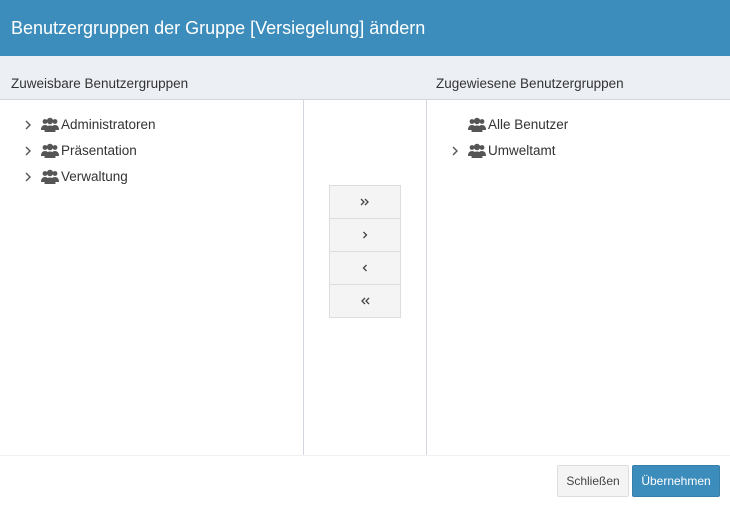 The height and width of the screenshot is (506, 730). Describe the element at coordinates (161, 125) in the screenshot. I see `tree-item-administratoren: Administratoren` at that location.